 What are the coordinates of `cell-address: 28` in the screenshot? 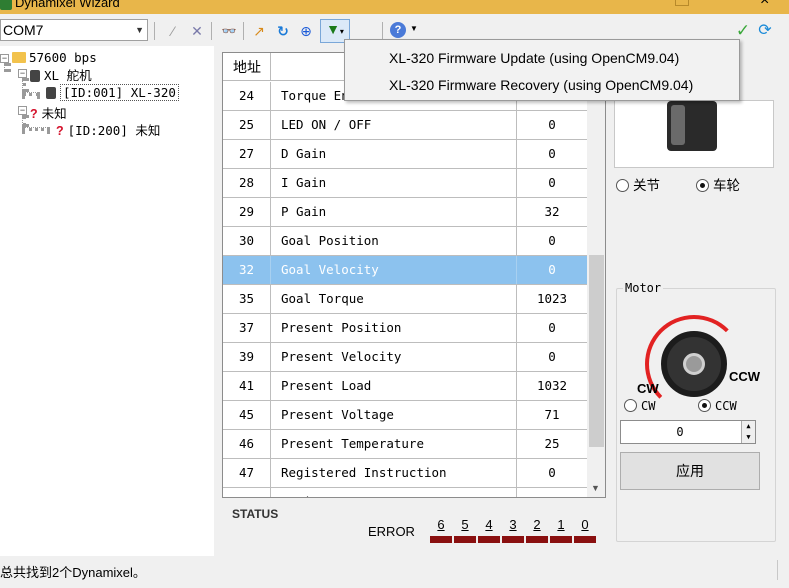 It's located at (247, 183).